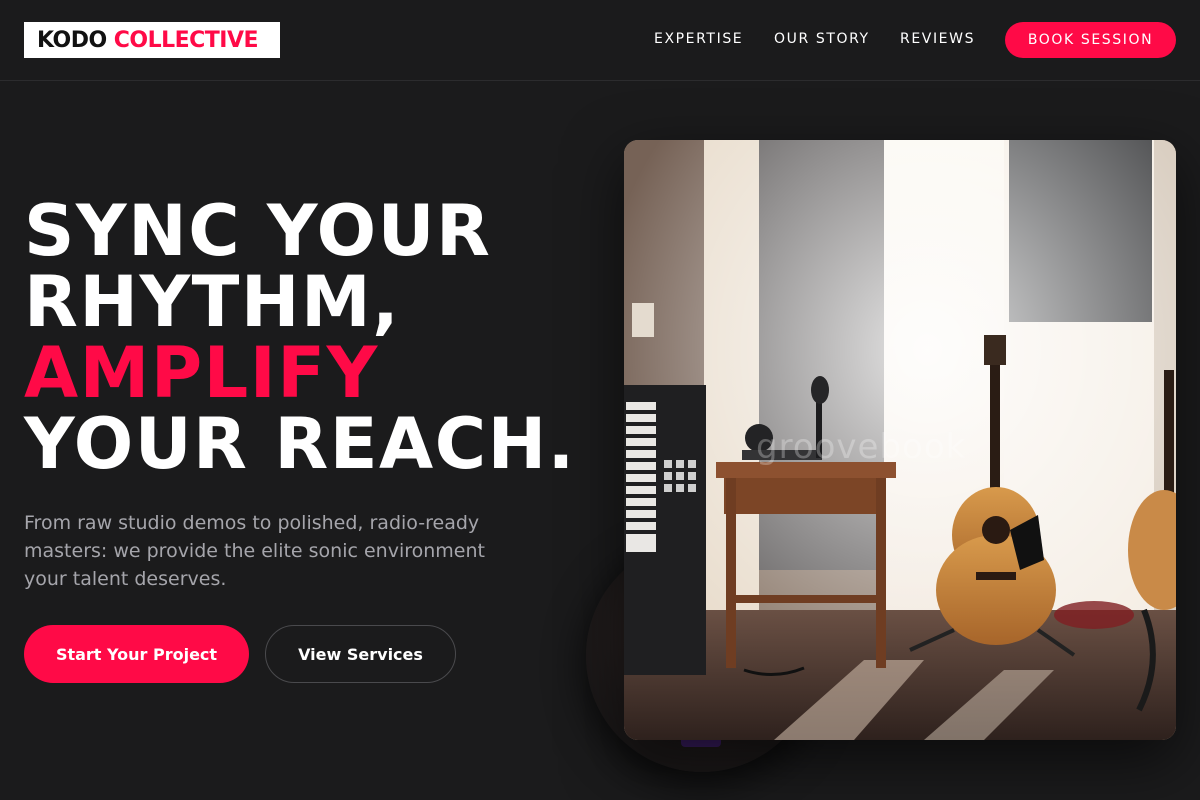  I want to click on nav-link-our-story: OUR STORY, so click(822, 39).